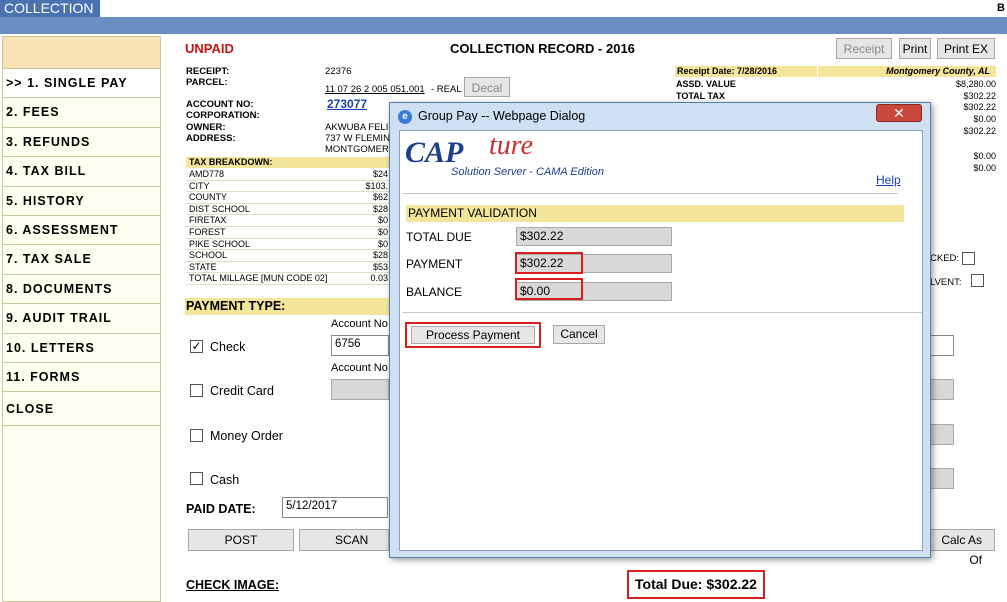 Image resolution: width=1007 pixels, height=602 pixels. I want to click on sidebar-item-single-pay: >> 1. SINGLE PAY, so click(81, 84).